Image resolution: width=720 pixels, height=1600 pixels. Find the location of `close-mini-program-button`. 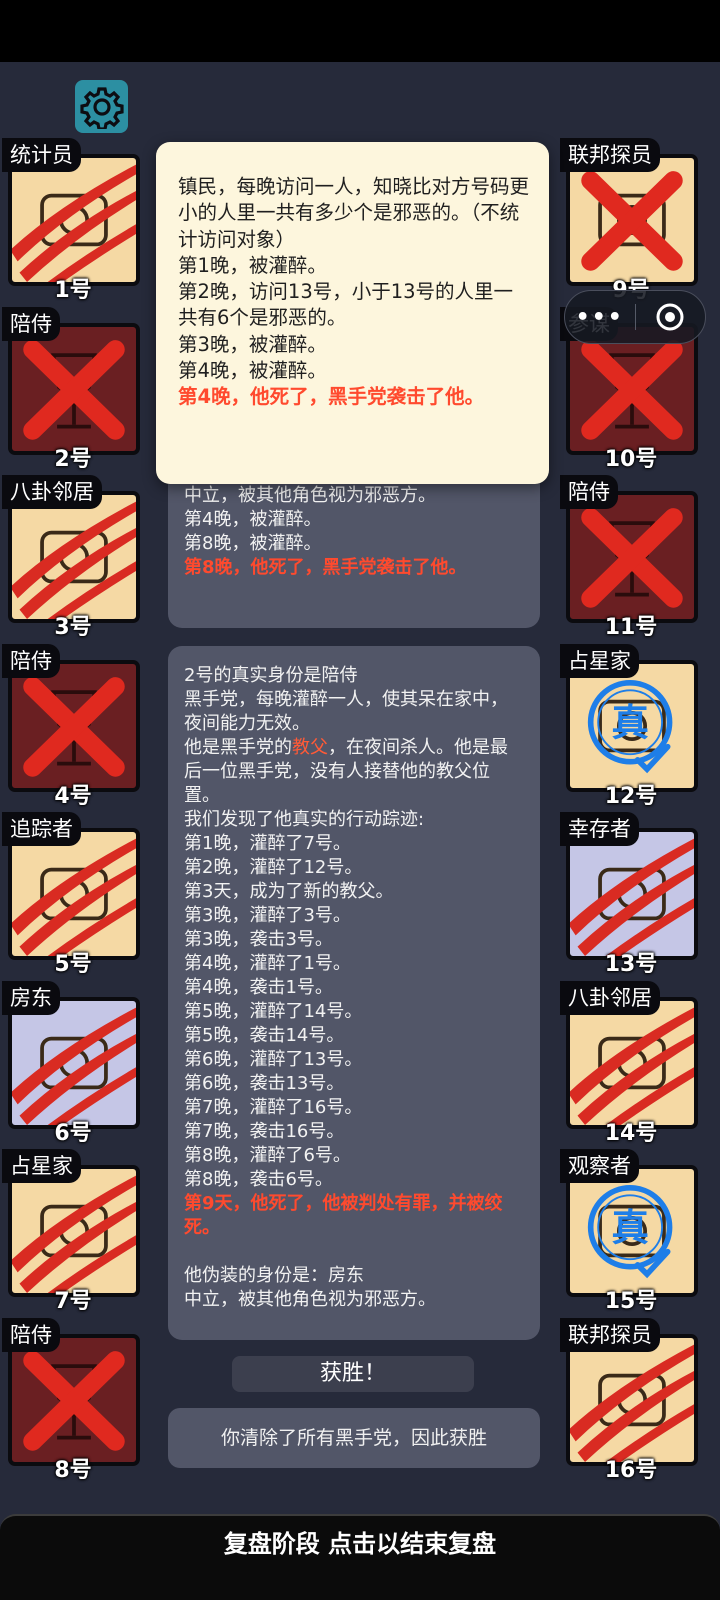

close-mini-program-button is located at coordinates (671, 317).